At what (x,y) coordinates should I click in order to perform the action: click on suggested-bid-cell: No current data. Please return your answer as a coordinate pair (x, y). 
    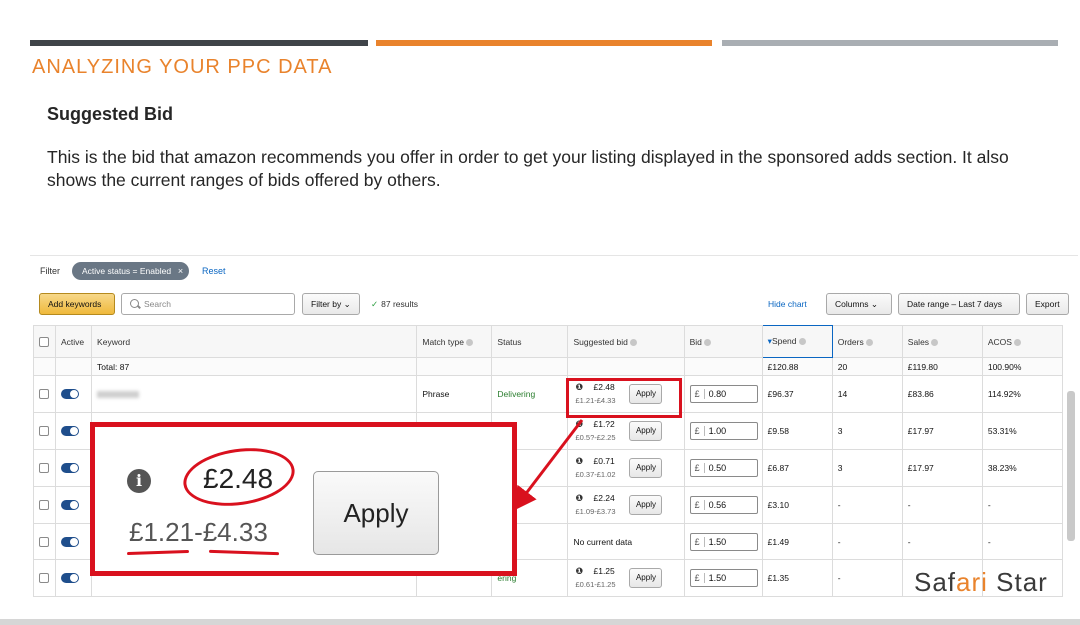
    Looking at the image, I should click on (626, 541).